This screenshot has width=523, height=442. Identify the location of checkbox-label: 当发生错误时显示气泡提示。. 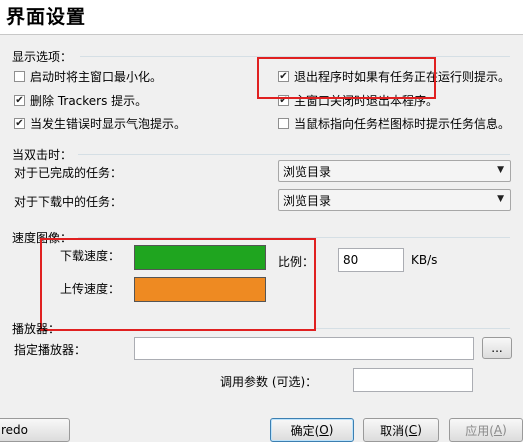
(108, 124).